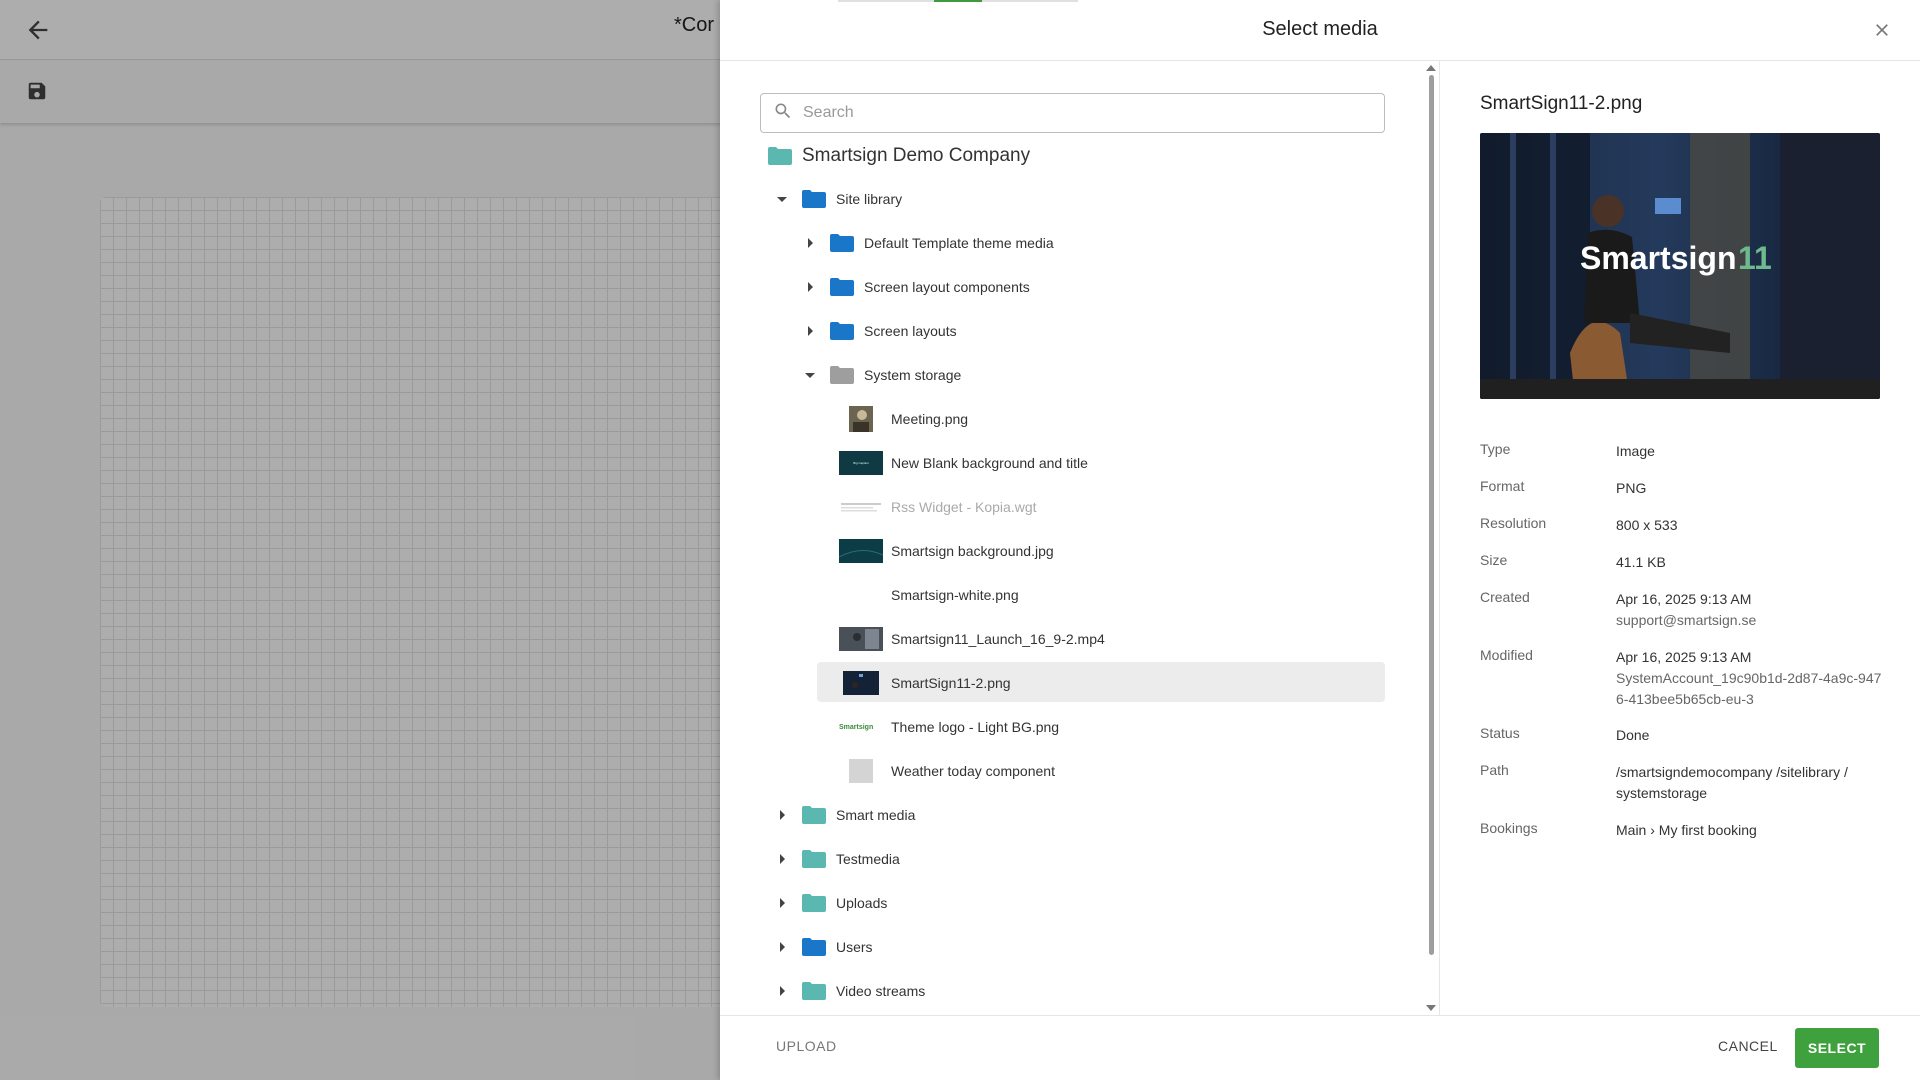  Describe the element at coordinates (998, 639) in the screenshot. I see `file-name: Smartsign11_Launch_16_9-2.mp4` at that location.